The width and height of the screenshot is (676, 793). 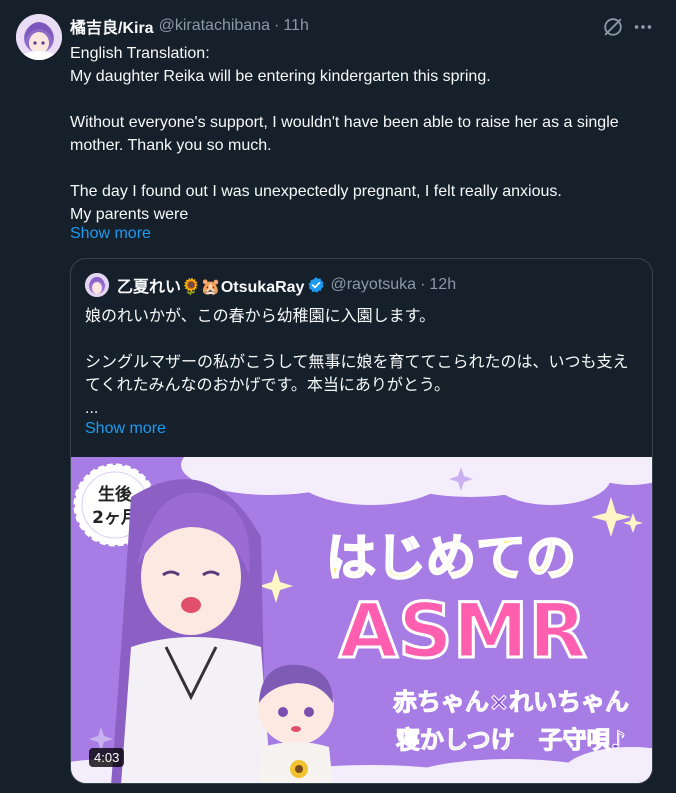 I want to click on more-options-icon, so click(x=643, y=27).